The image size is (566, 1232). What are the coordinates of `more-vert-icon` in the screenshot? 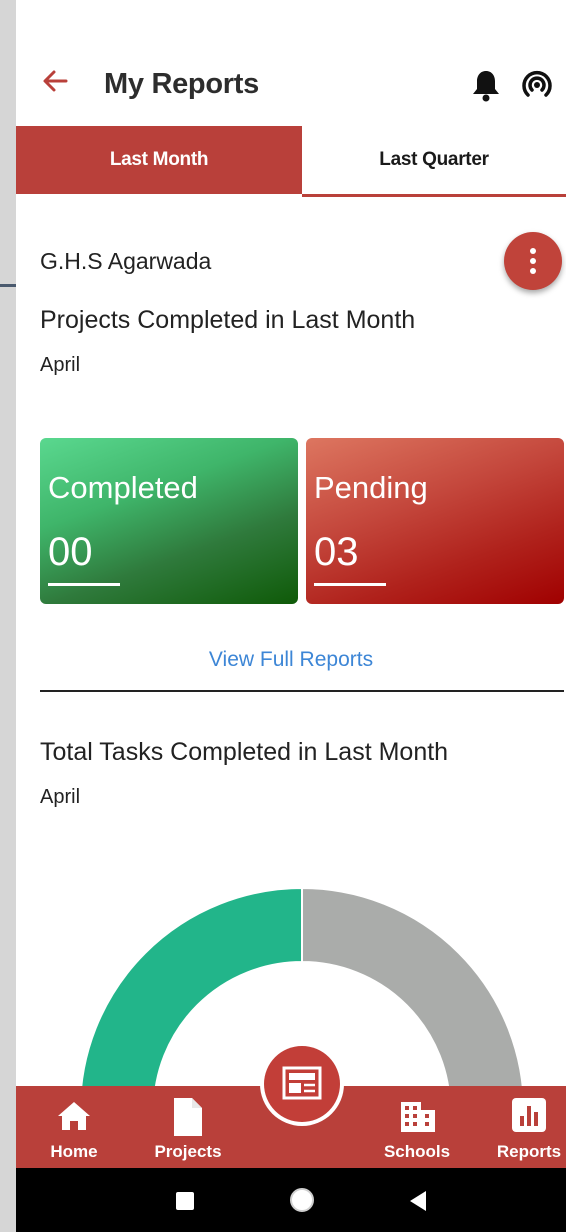 It's located at (533, 251).